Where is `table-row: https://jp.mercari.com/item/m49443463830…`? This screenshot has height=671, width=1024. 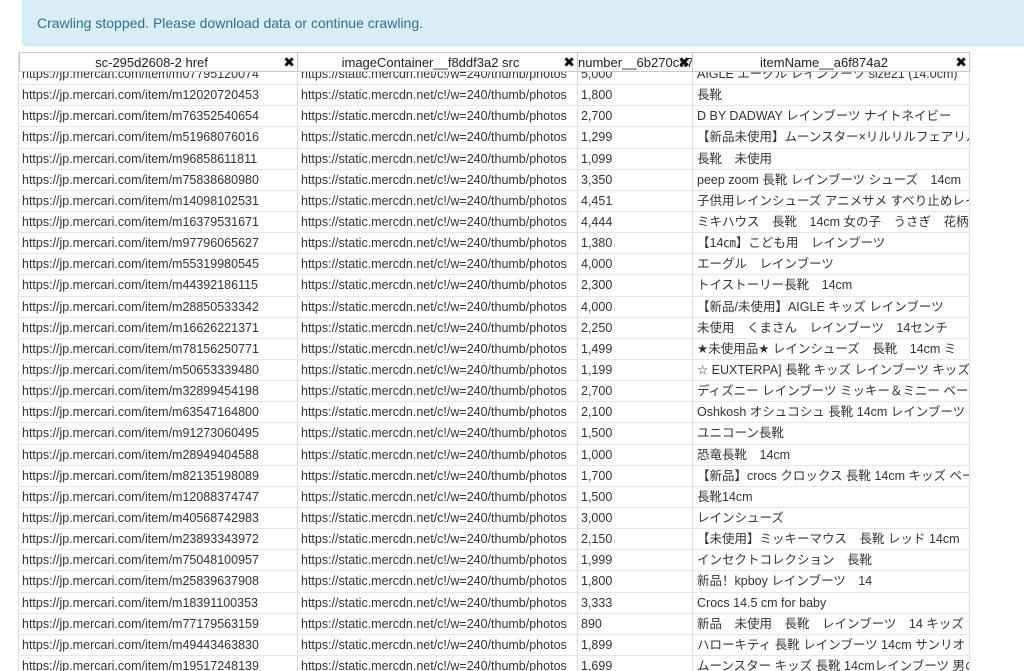
table-row: https://jp.mercari.com/item/m49443463830… is located at coordinates (494, 645).